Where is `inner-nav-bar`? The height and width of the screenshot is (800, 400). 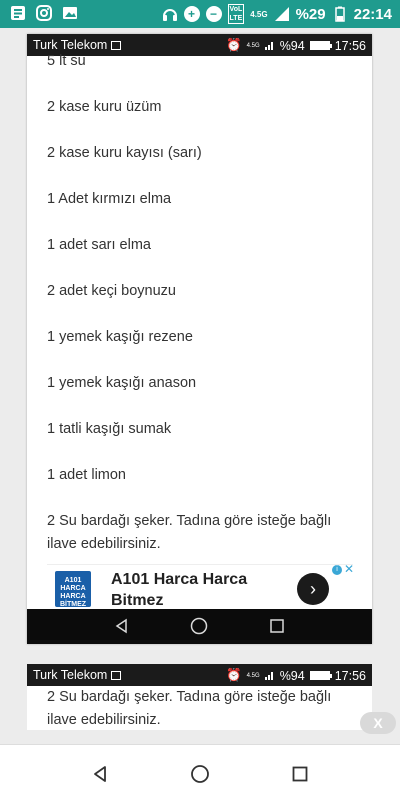 inner-nav-bar is located at coordinates (199, 626).